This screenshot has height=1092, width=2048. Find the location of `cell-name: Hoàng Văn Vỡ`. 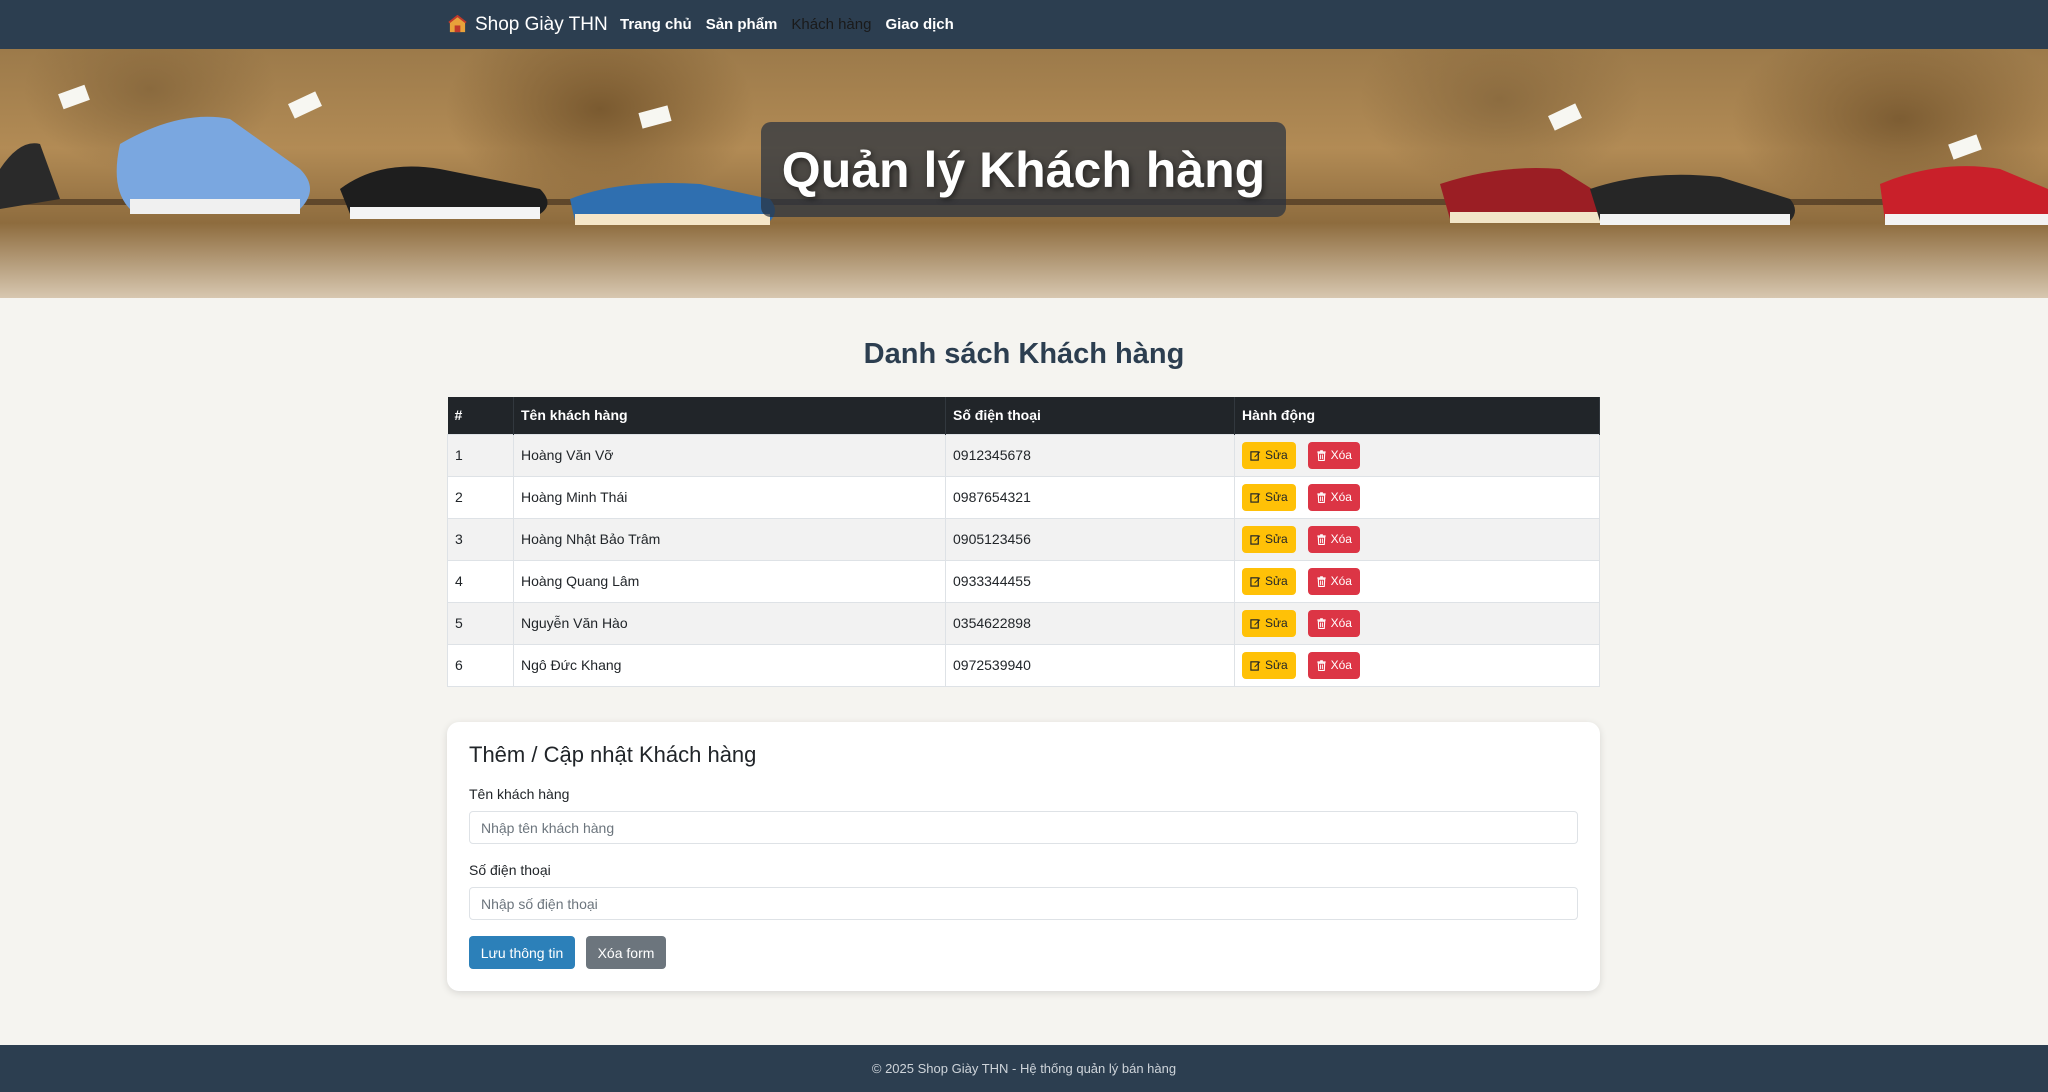

cell-name: Hoàng Văn Vỡ is located at coordinates (729, 454).